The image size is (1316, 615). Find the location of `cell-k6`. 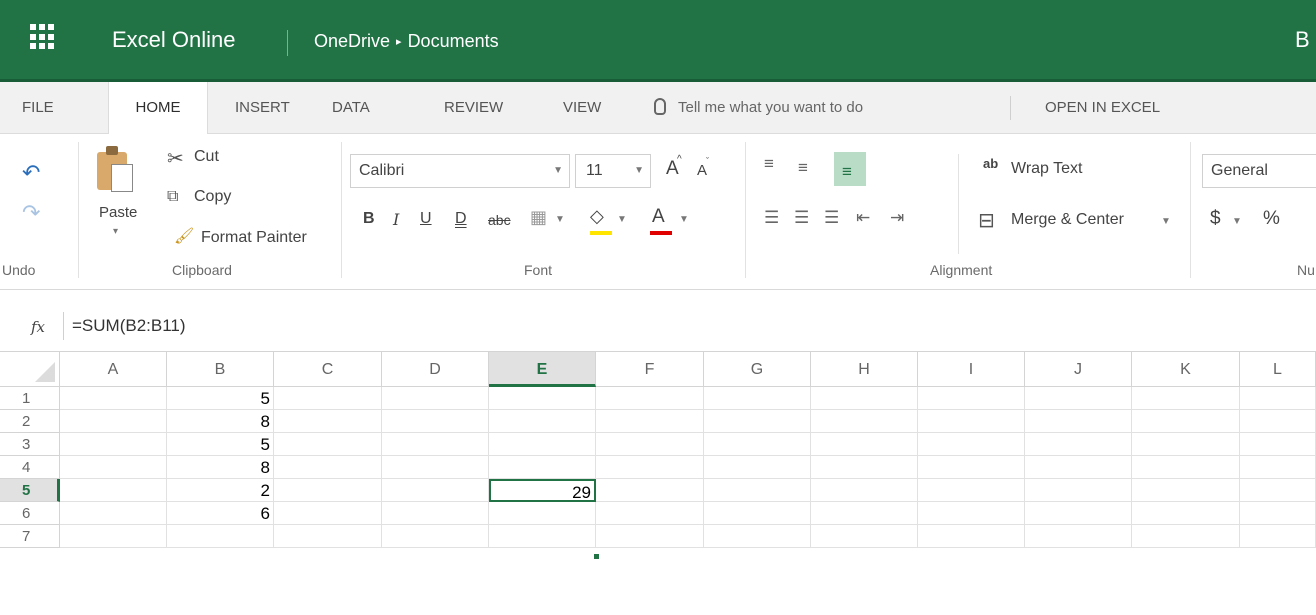

cell-k6 is located at coordinates (1186, 513).